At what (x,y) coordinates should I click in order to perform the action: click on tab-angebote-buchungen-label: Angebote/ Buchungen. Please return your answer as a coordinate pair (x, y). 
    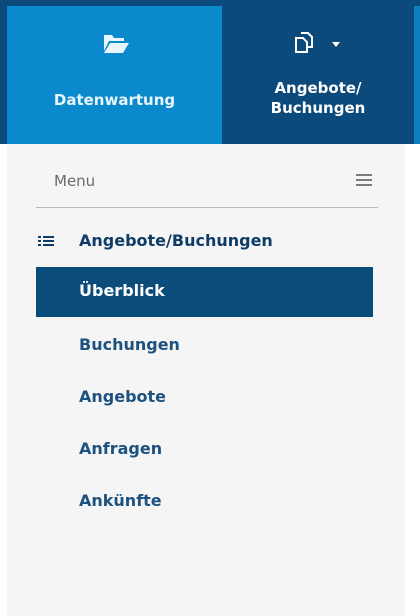
    Looking at the image, I should click on (318, 98).